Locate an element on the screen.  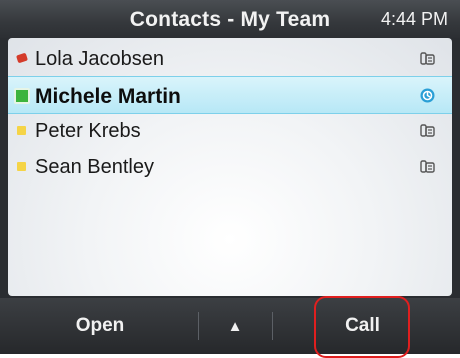
contact-row-sean-bentley: Sean Bentley is located at coordinates (230, 167).